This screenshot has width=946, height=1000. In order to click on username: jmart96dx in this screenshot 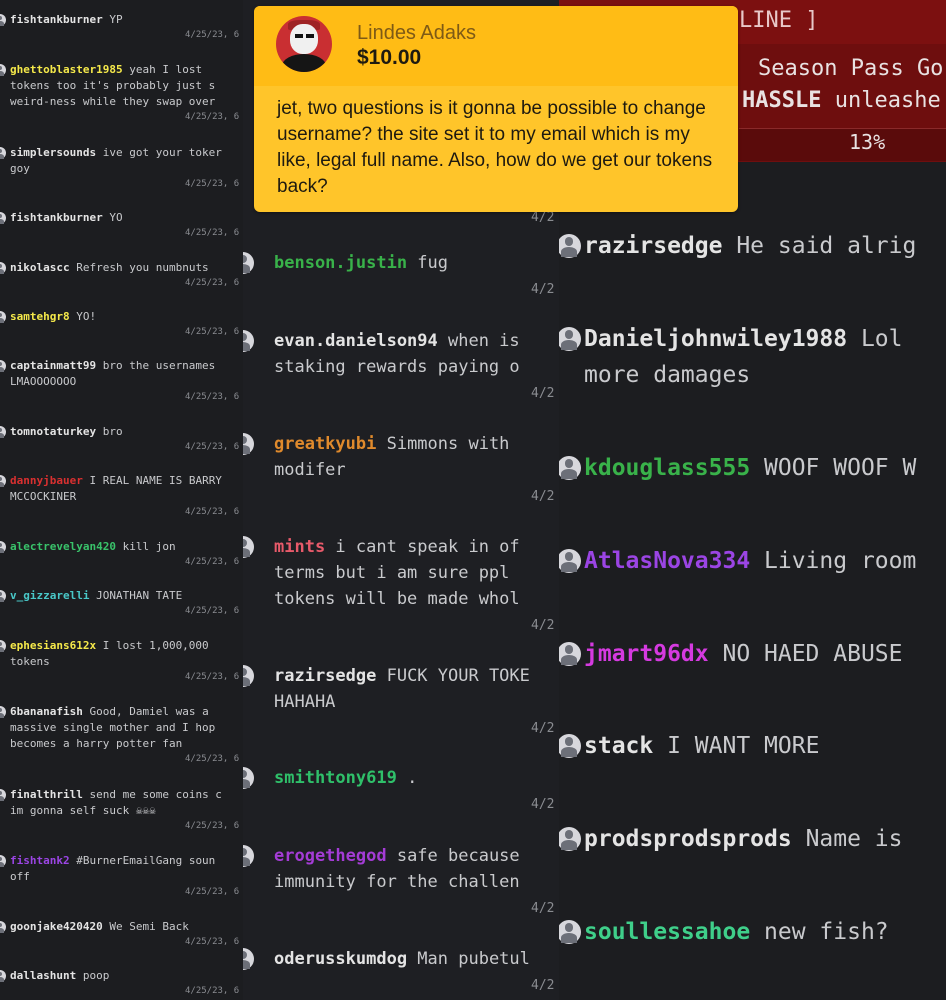, I will do `click(646, 654)`.